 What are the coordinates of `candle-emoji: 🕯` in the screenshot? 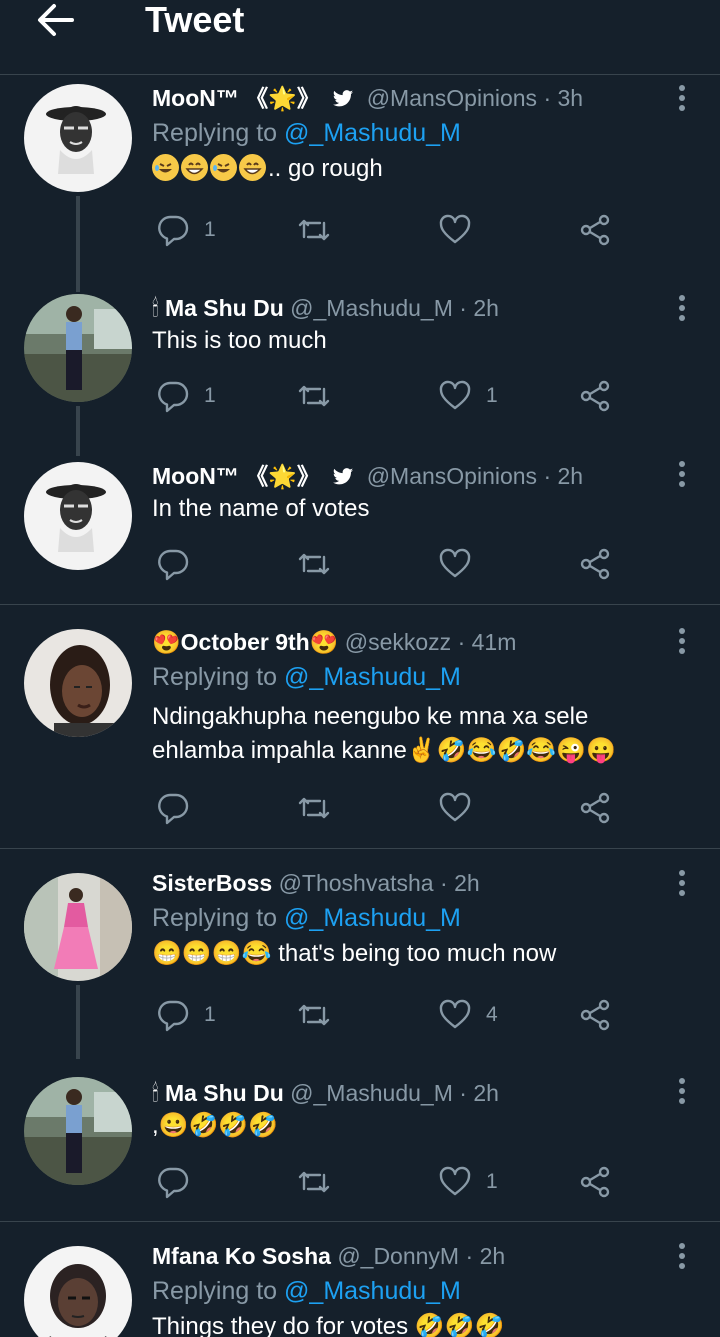 It's located at (155, 308).